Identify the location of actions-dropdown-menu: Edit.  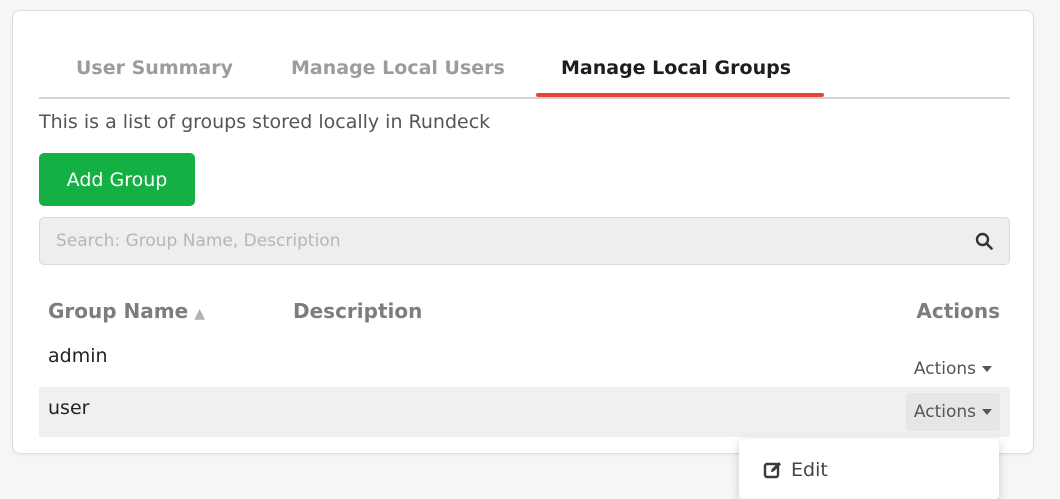
(869, 469).